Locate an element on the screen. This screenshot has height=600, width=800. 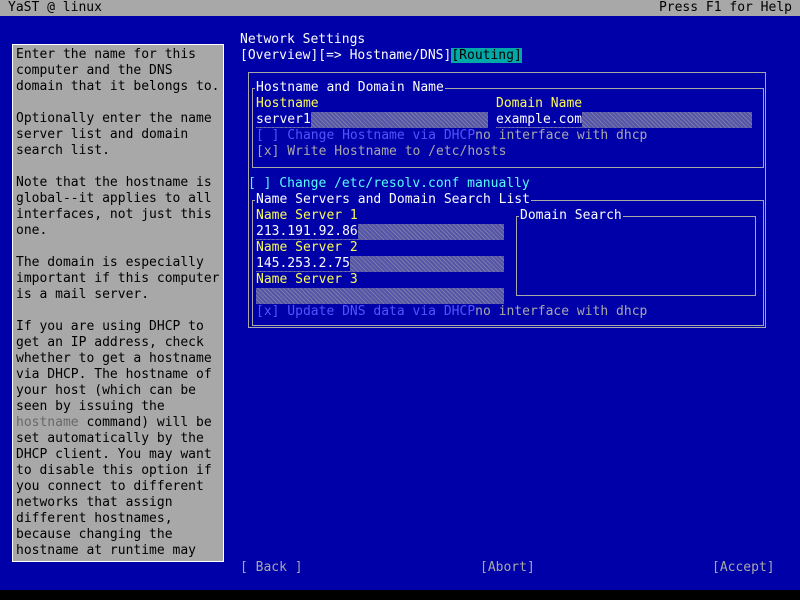
domain-name-value: example.com is located at coordinates (539, 119).